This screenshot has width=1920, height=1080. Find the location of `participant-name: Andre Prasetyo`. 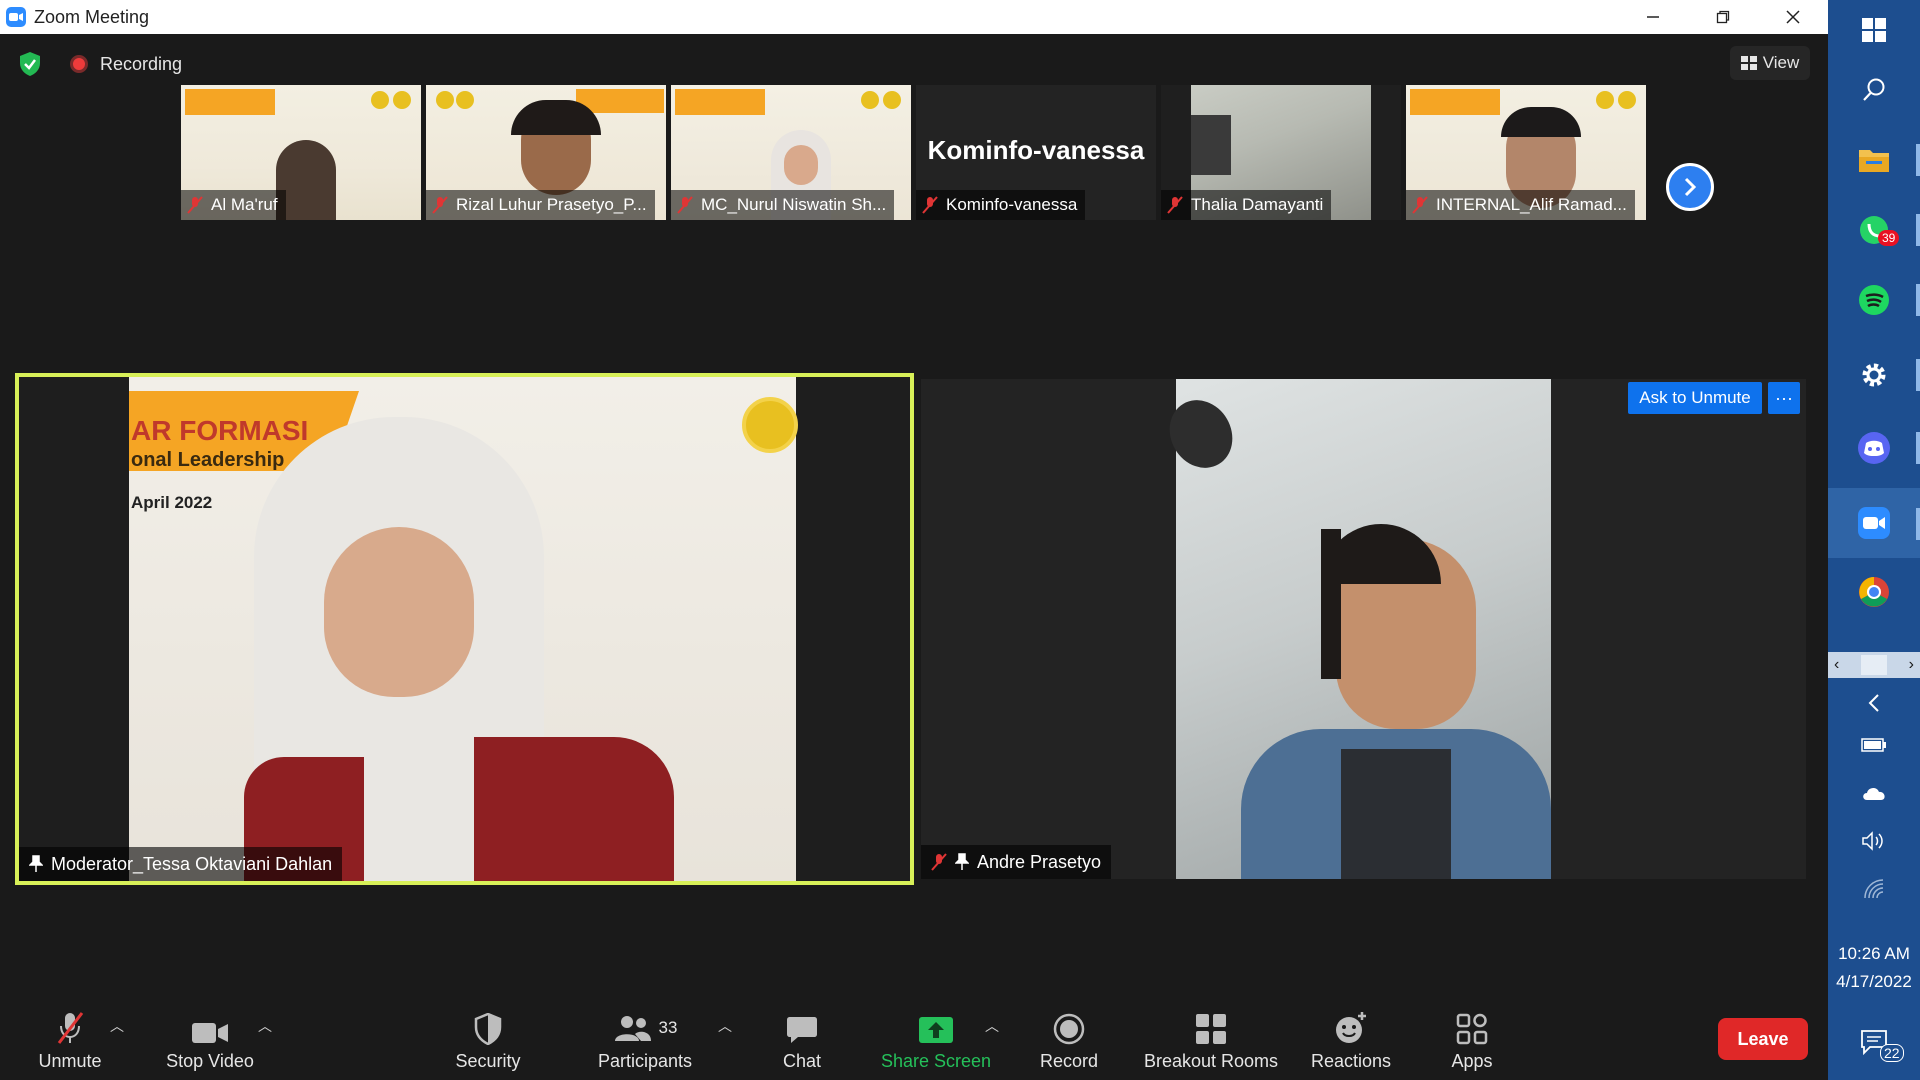

participant-name: Andre Prasetyo is located at coordinates (1039, 861).